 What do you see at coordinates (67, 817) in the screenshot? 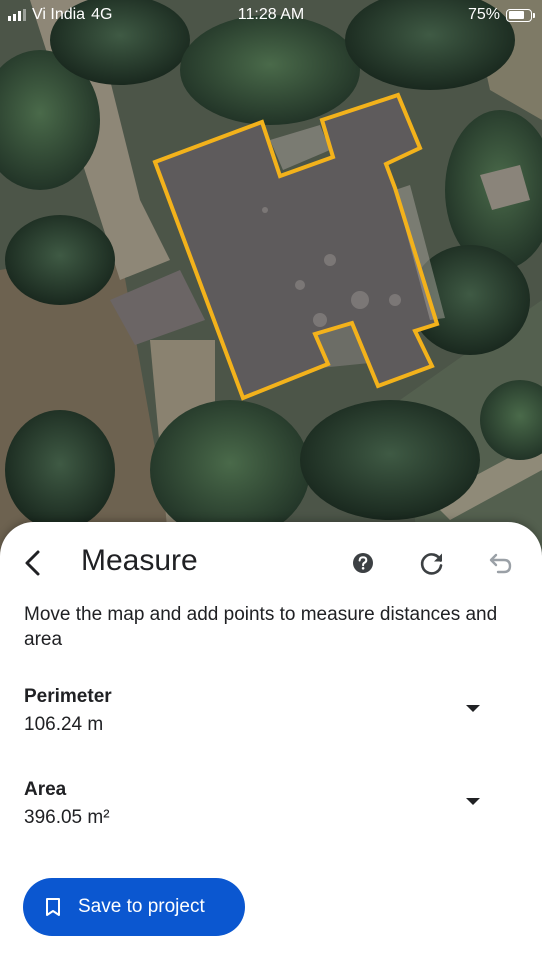
I see `area-value: 396.05 m²` at bounding box center [67, 817].